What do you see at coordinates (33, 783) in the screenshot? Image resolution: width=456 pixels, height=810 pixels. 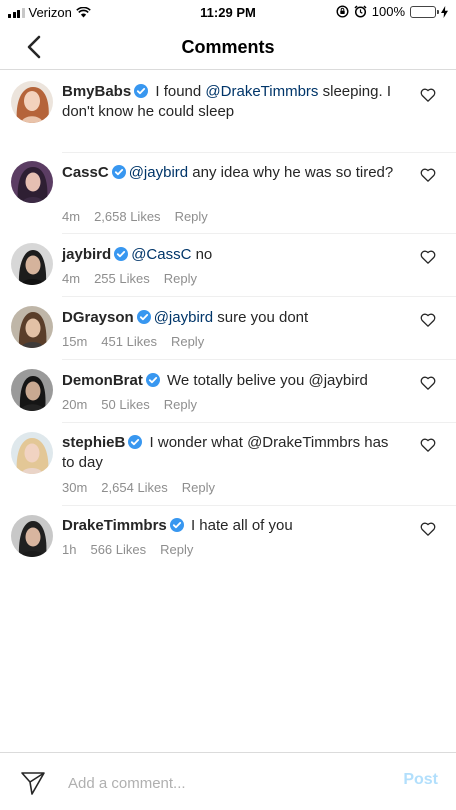 I see `direct-send-icon` at bounding box center [33, 783].